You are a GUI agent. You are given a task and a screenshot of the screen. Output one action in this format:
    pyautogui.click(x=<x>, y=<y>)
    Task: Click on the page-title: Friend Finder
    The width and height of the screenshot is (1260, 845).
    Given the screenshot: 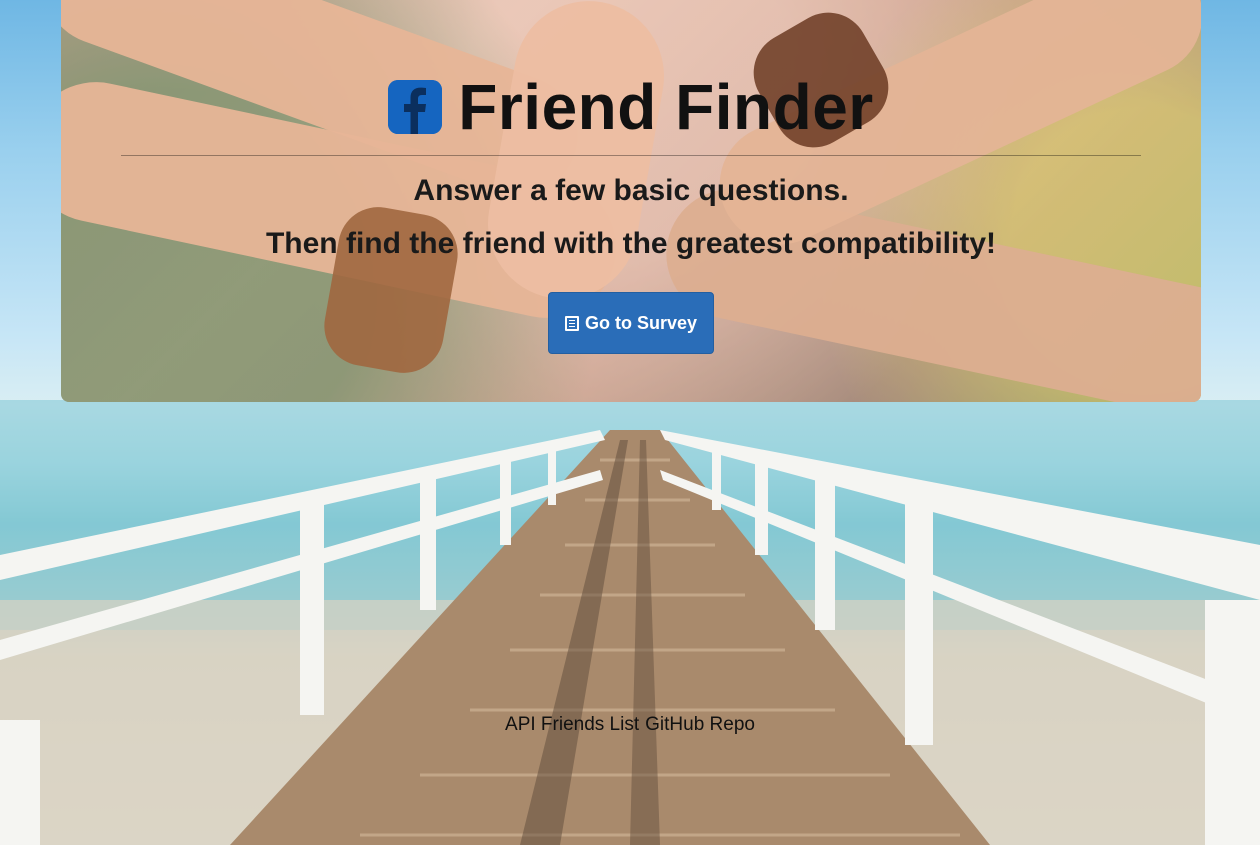 What is the action you would take?
    pyautogui.click(x=630, y=107)
    